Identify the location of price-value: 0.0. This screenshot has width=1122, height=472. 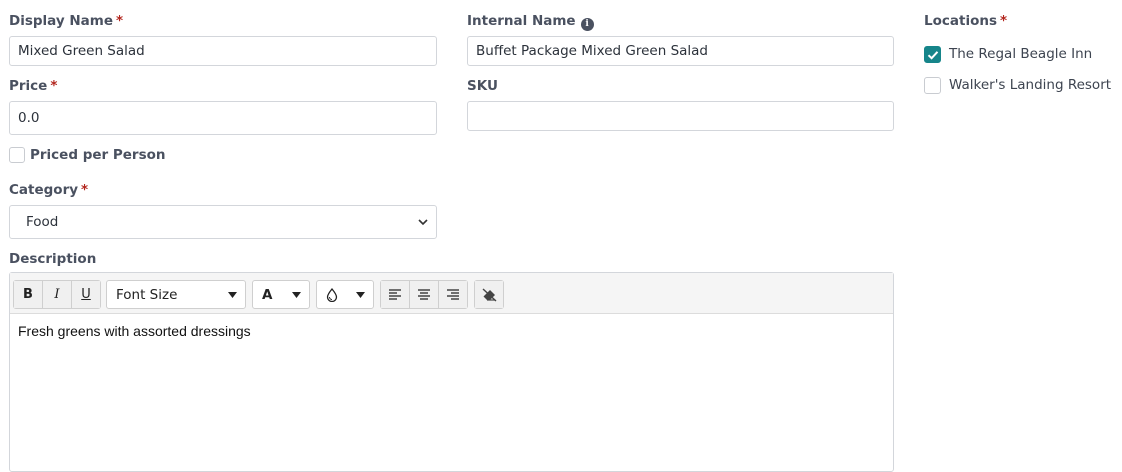
(29, 118).